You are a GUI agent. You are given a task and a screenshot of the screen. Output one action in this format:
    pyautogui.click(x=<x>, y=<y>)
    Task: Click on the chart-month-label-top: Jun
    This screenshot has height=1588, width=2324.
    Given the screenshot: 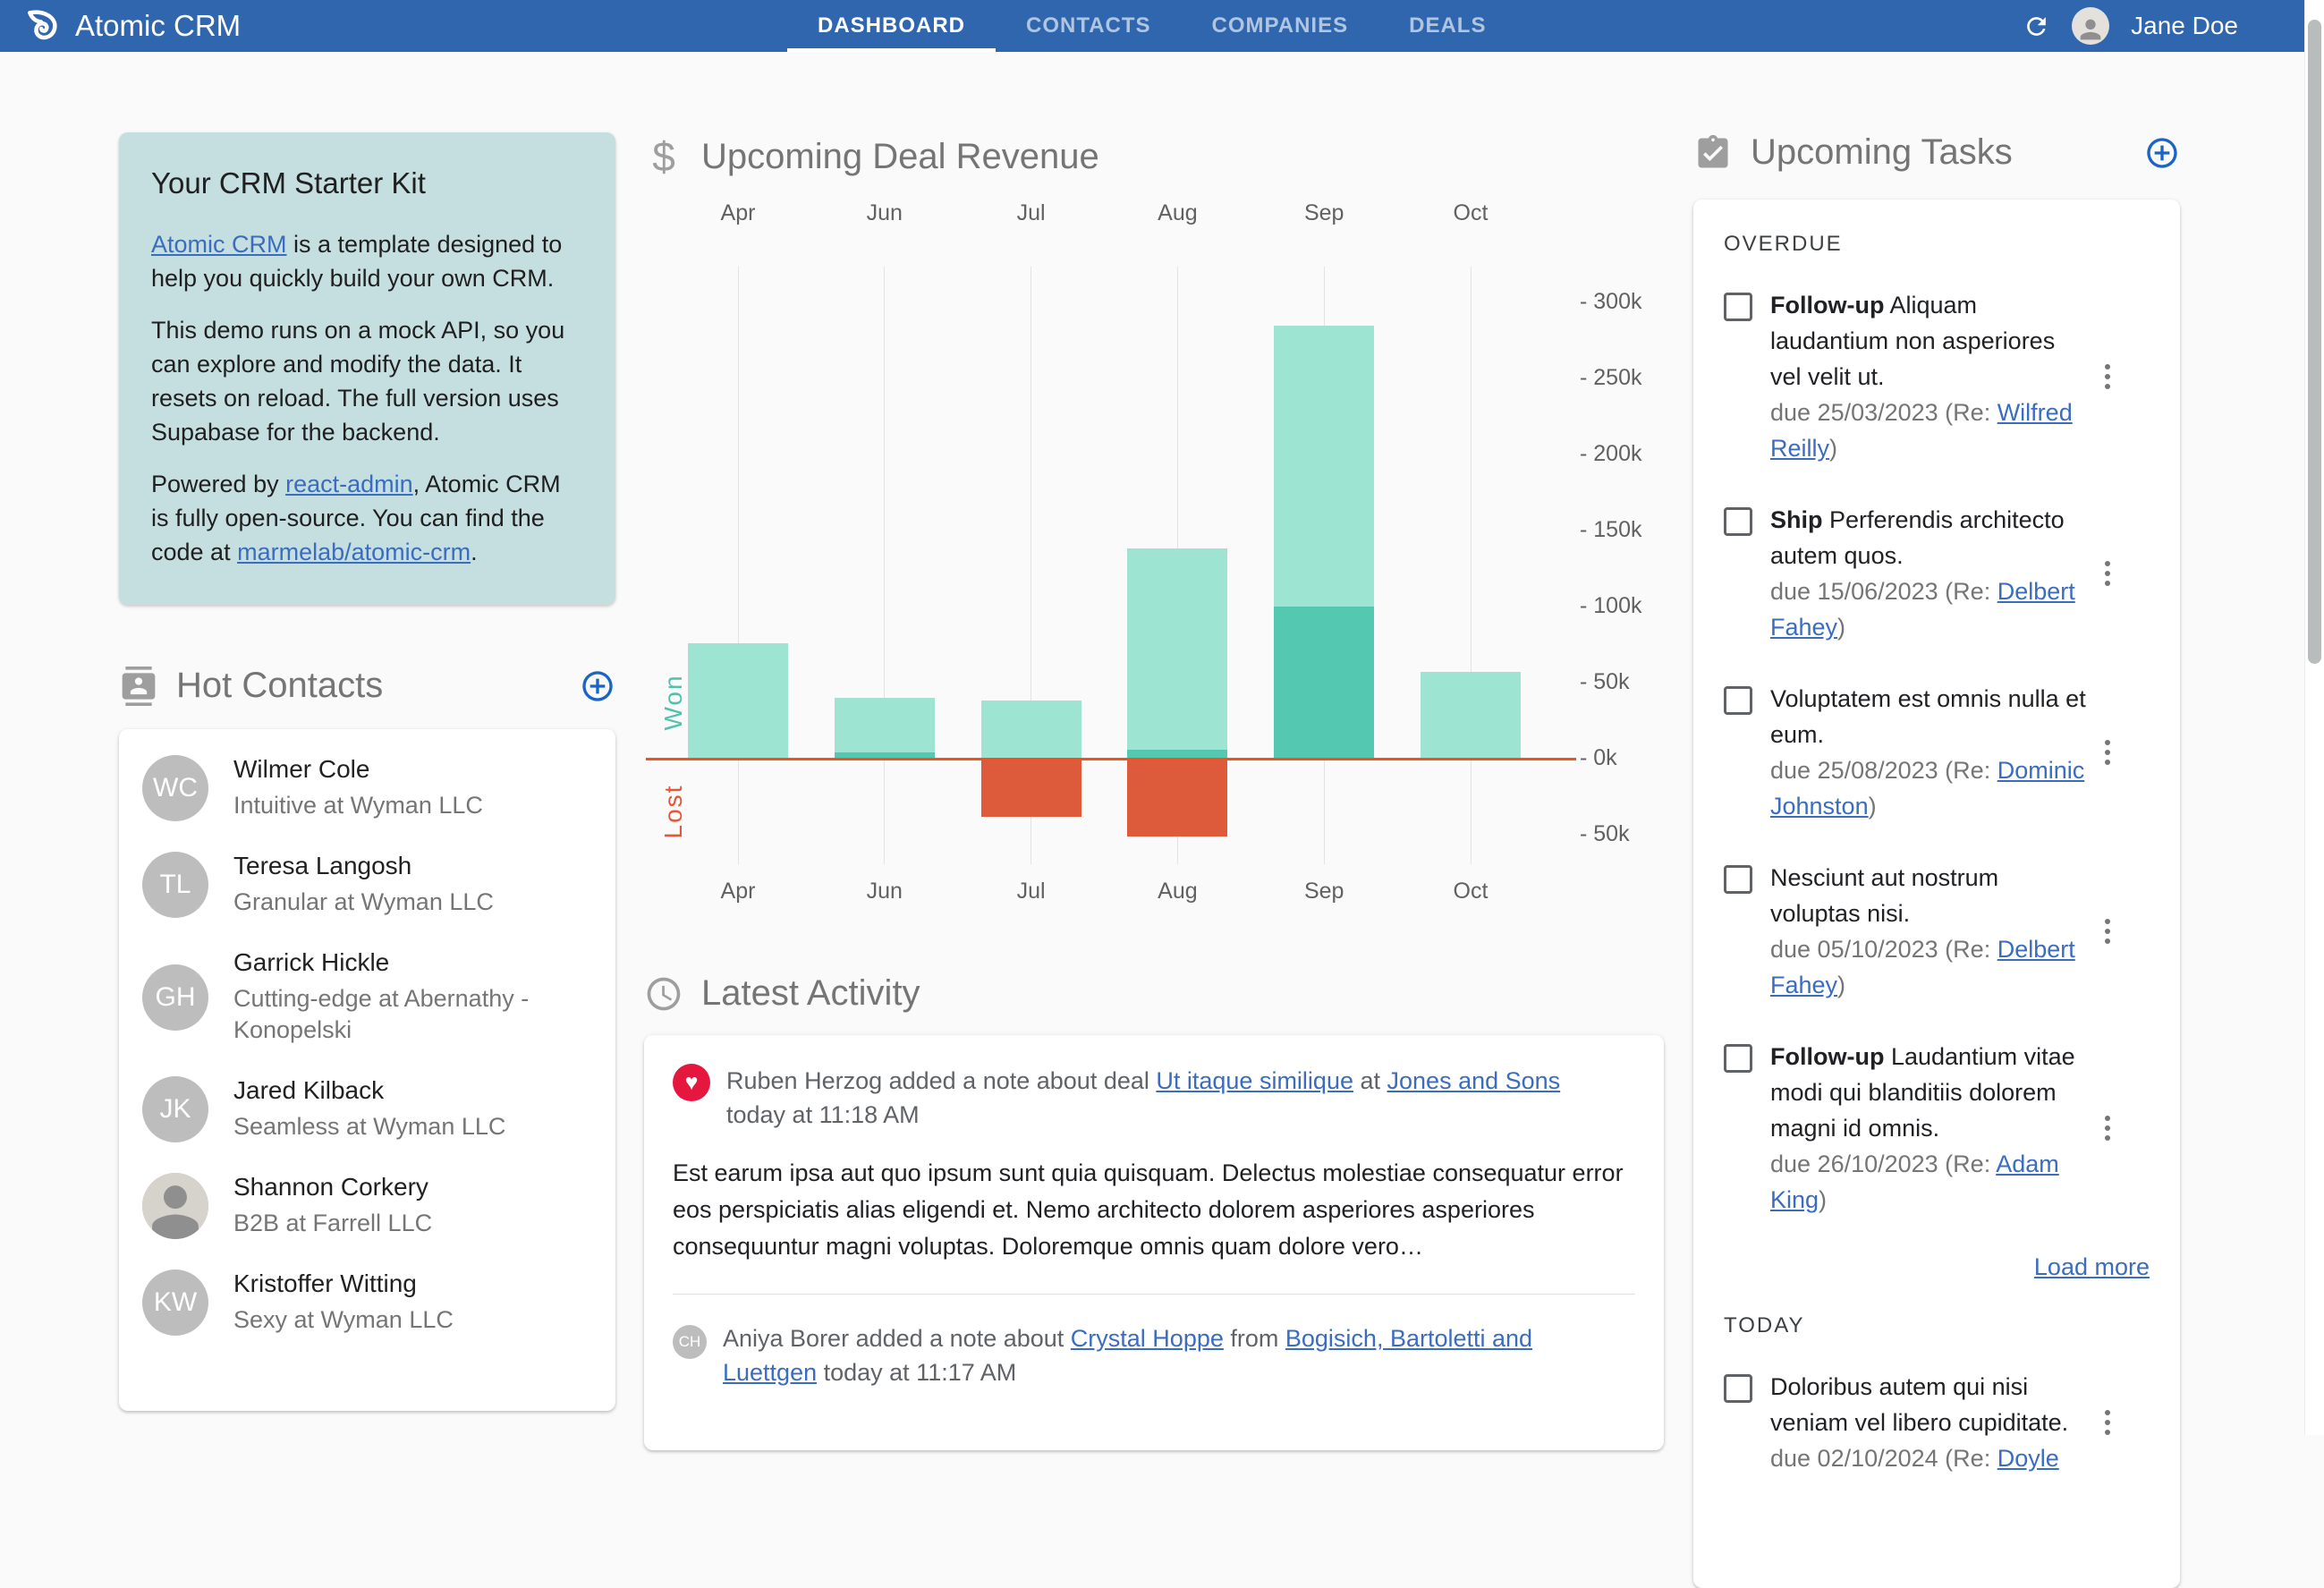 What is the action you would take?
    pyautogui.click(x=884, y=212)
    